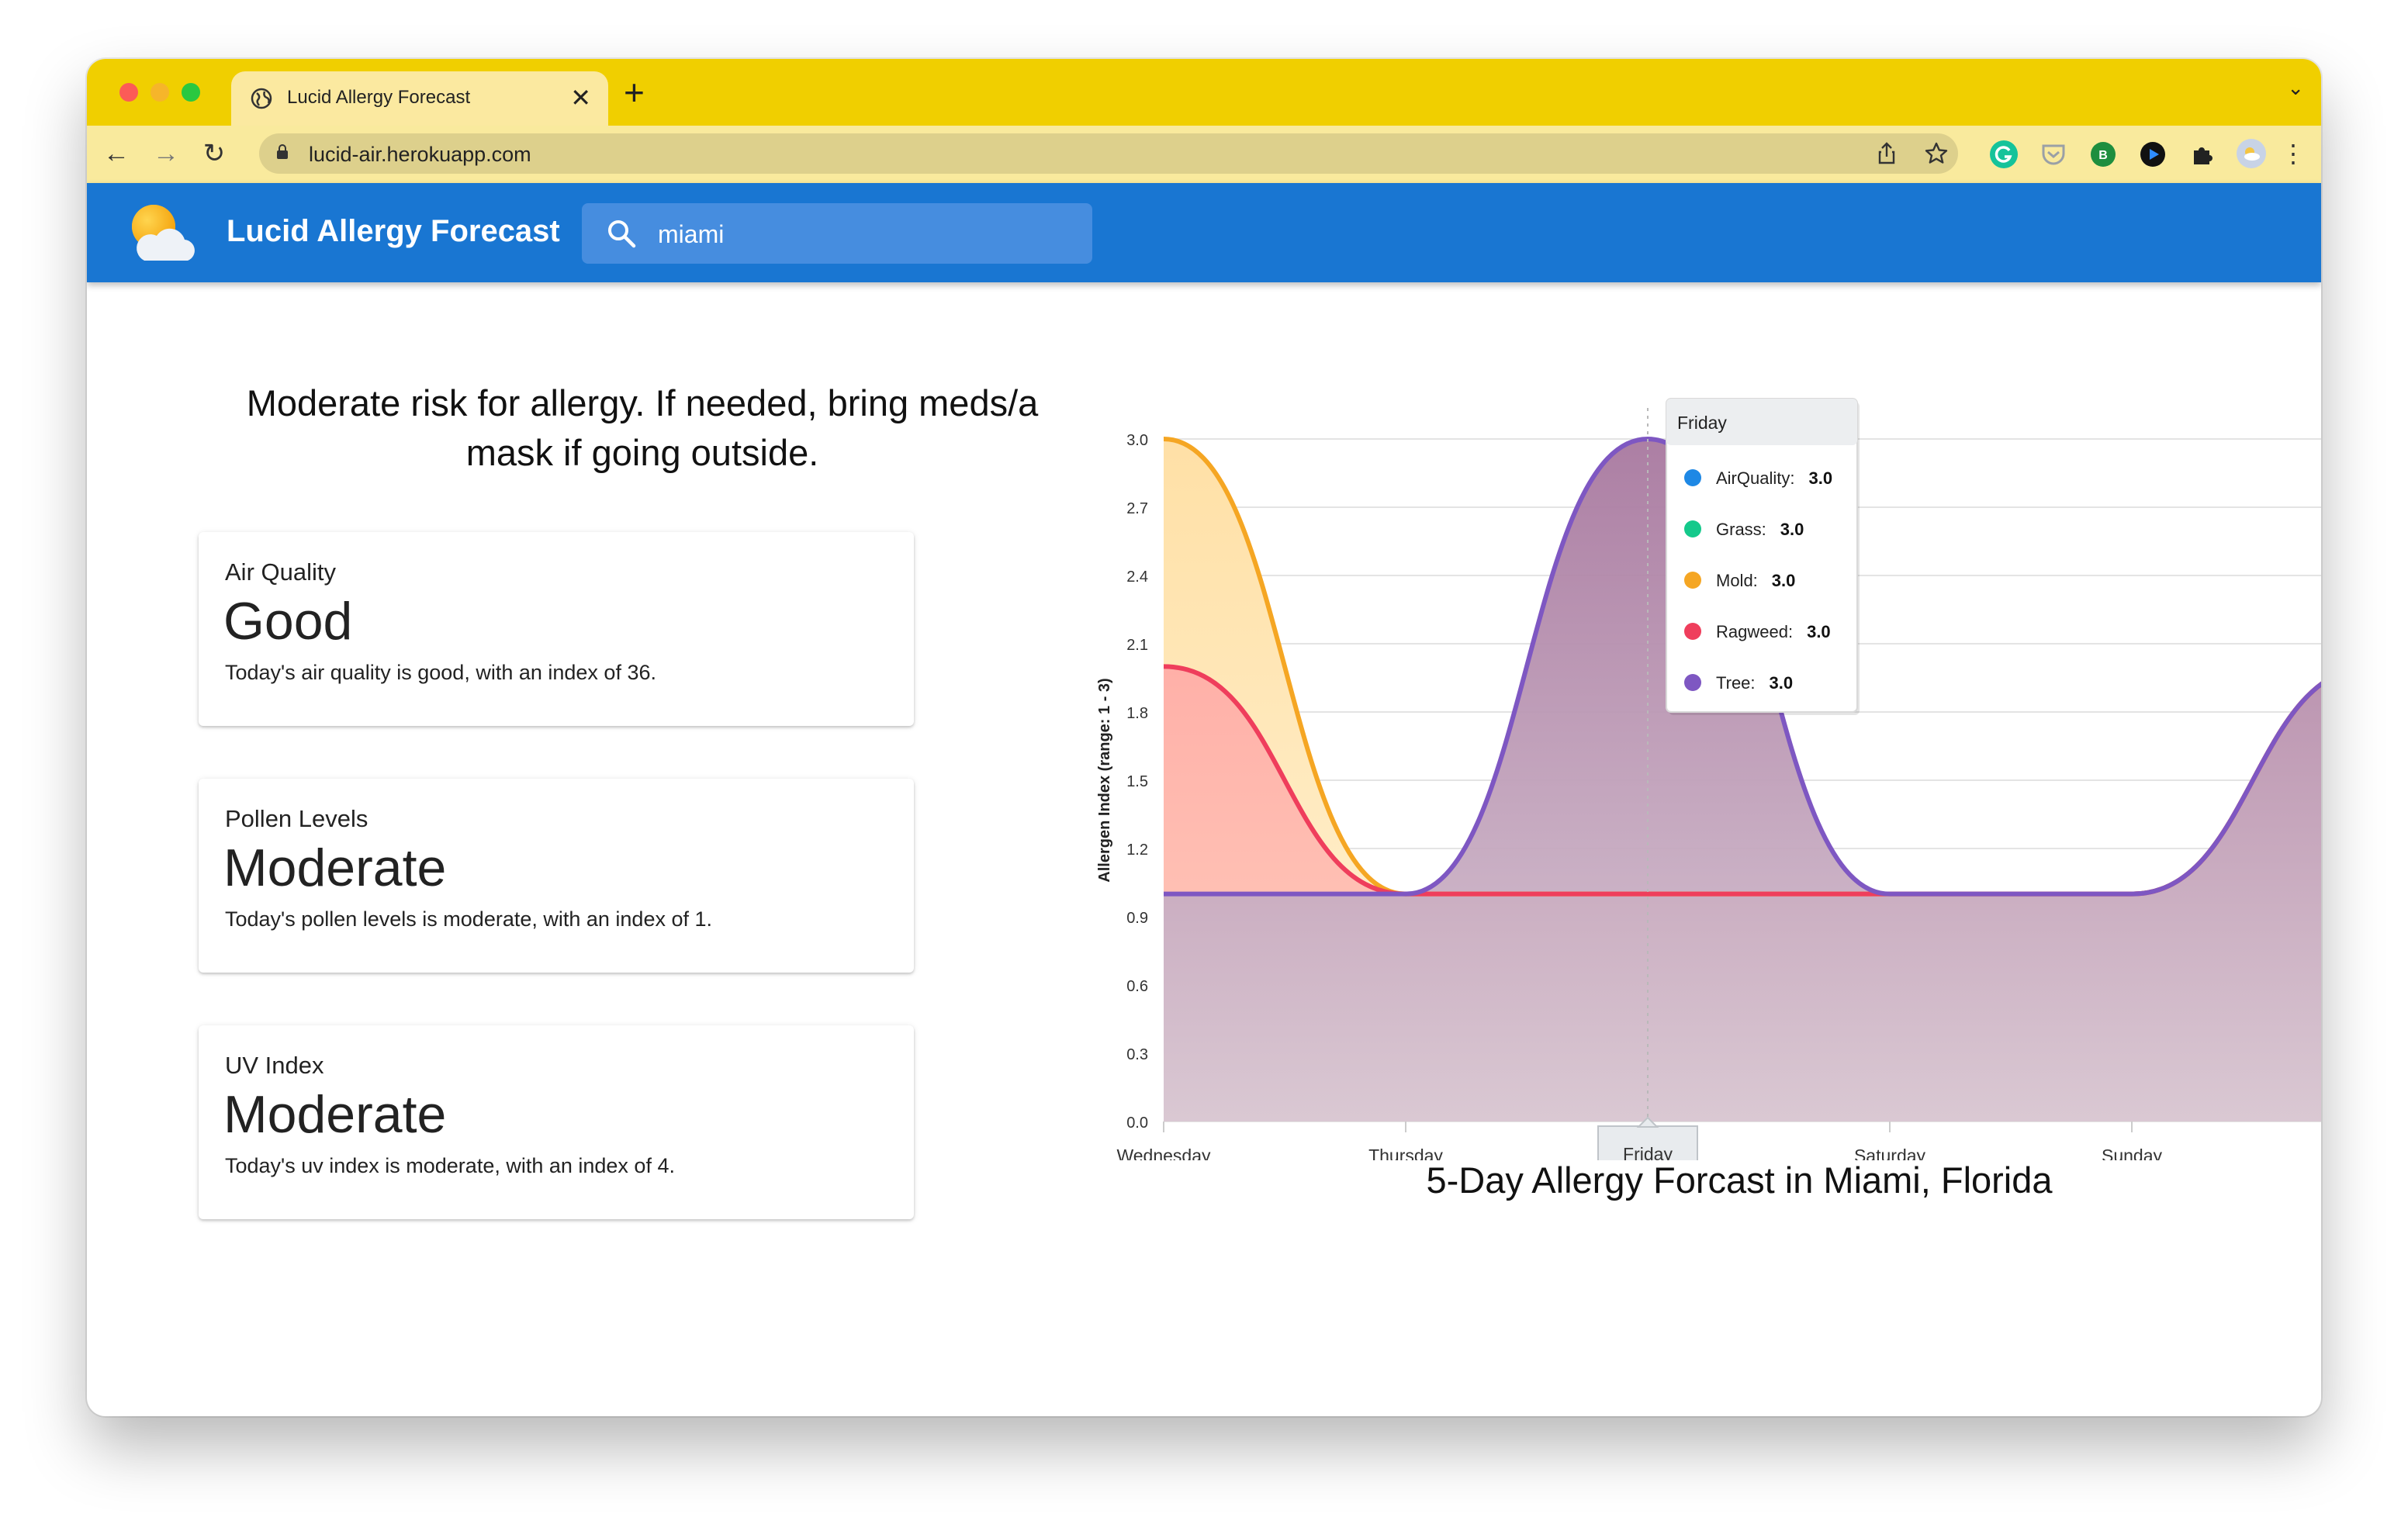 This screenshot has height=1531, width=2408. What do you see at coordinates (1702, 423) in the screenshot?
I see `tooltip-title: Friday` at bounding box center [1702, 423].